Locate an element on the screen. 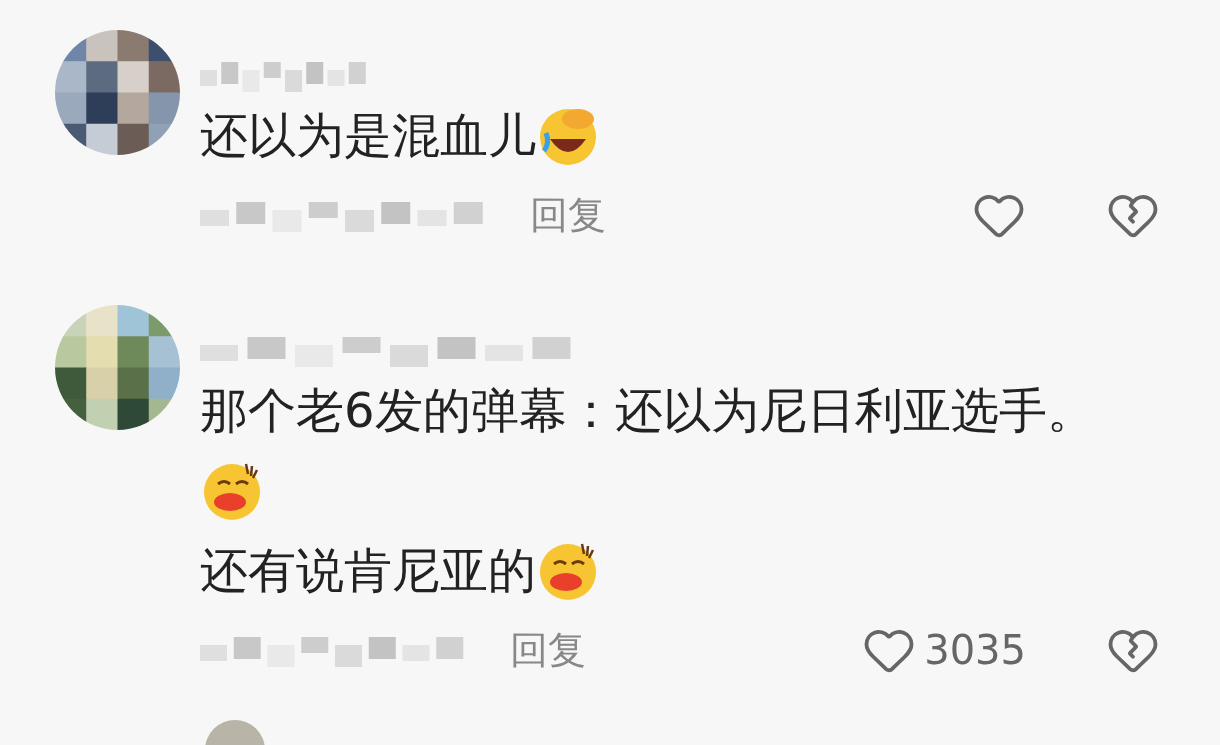 Image resolution: width=1220 pixels, height=745 pixels. comment-text: 那个老6发的弹幕：还以为尼日利亚选手。 is located at coordinates (647, 410).